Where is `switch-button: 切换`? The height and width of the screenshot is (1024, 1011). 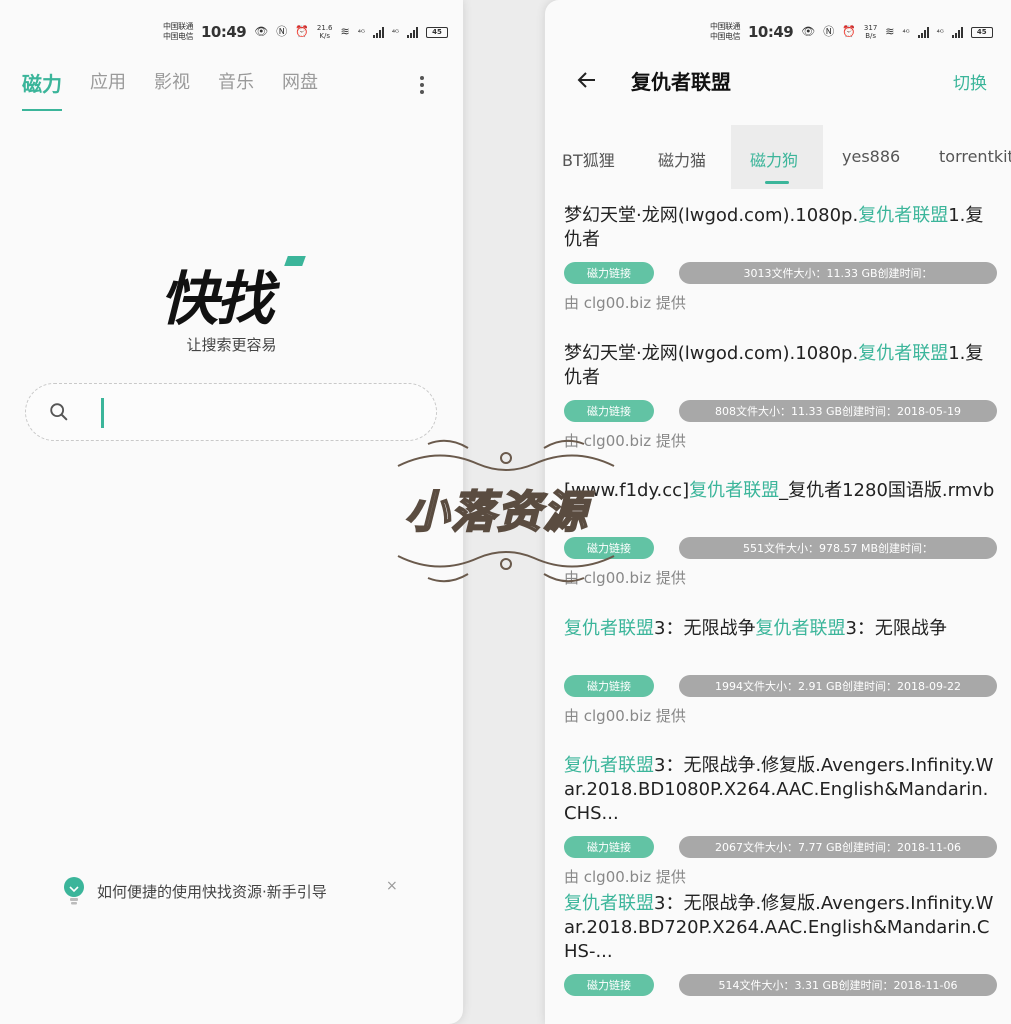
switch-button: 切换 is located at coordinates (970, 81).